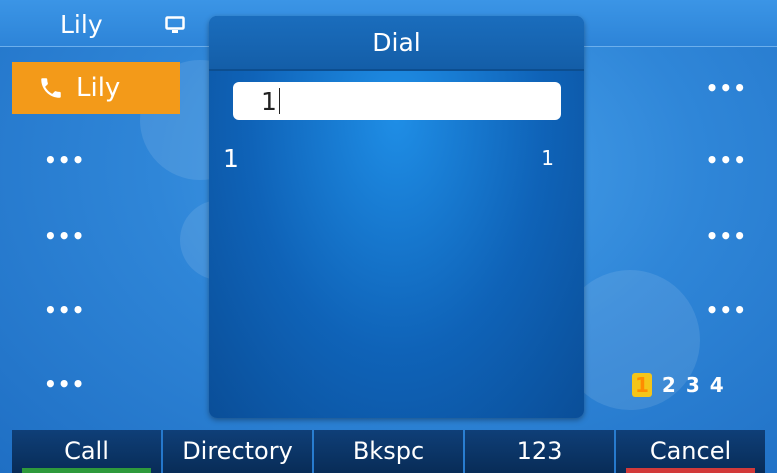  I want to click on dialog-title: Dial, so click(396, 43).